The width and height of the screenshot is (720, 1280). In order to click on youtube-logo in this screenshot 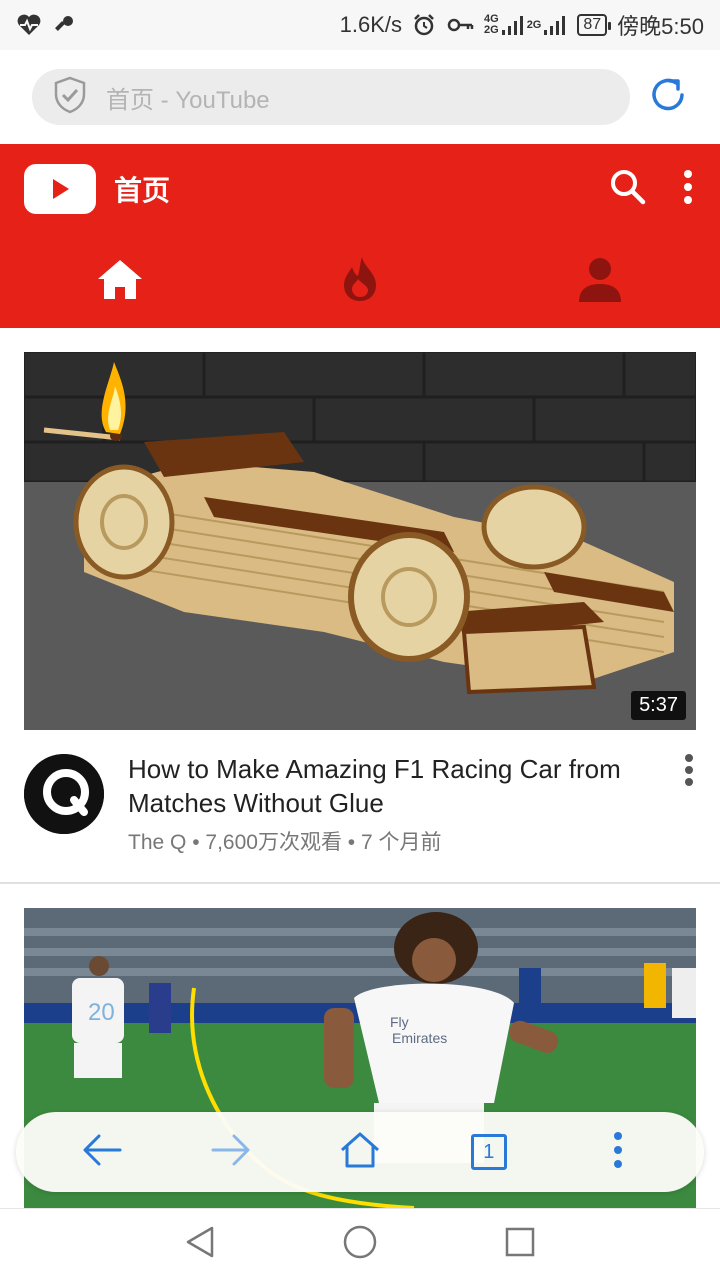, I will do `click(60, 189)`.